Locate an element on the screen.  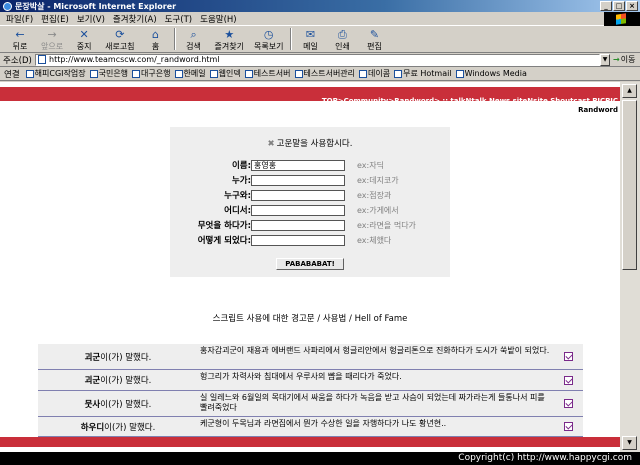
maximize-button: □ is located at coordinates (619, 6).